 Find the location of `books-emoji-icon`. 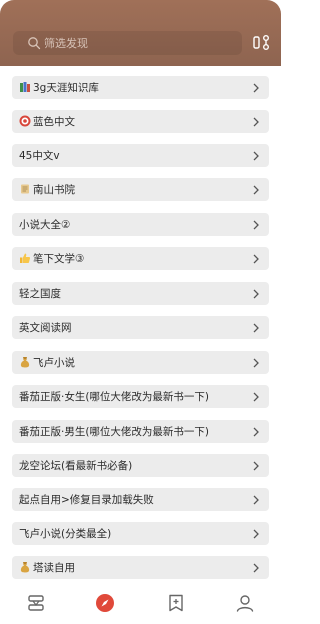

books-emoji-icon is located at coordinates (25, 87).